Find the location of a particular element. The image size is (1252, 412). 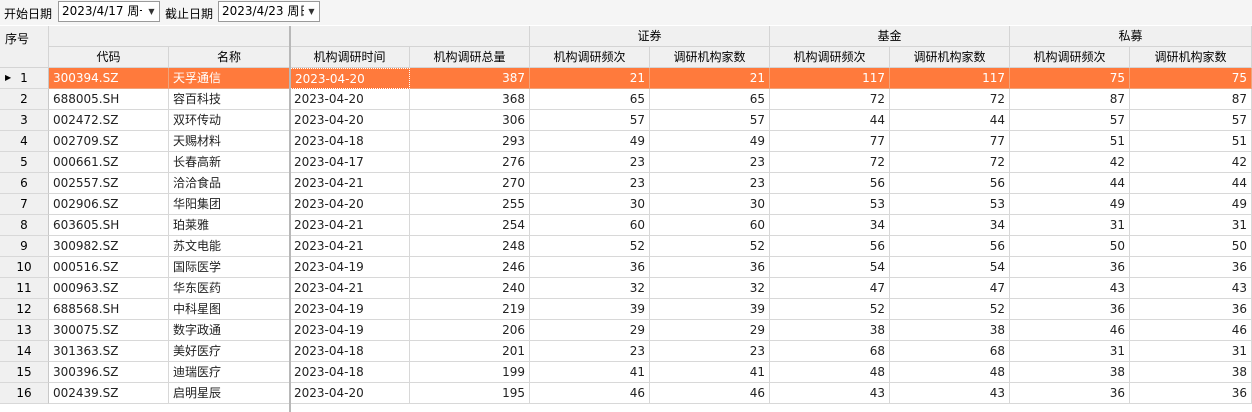

cell-code: 000661.SZ is located at coordinates (109, 162).